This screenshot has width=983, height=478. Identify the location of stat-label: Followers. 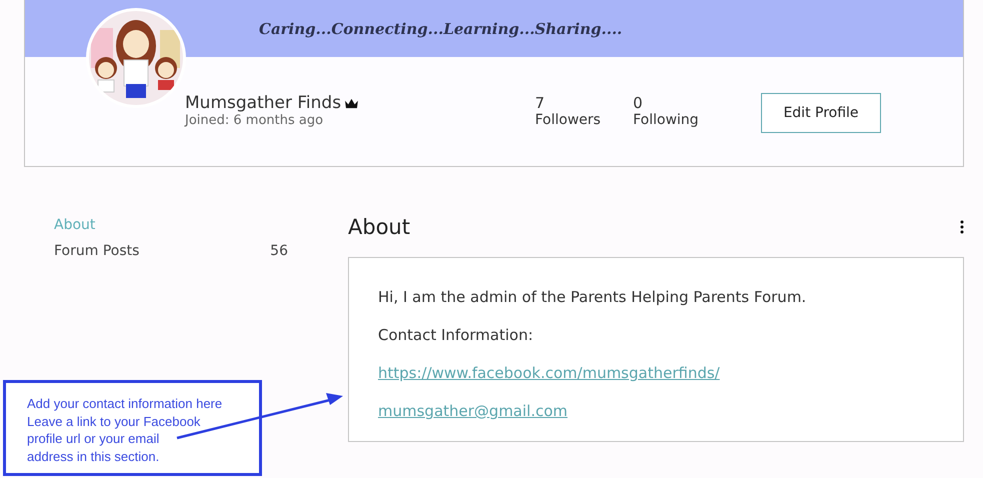
(568, 120).